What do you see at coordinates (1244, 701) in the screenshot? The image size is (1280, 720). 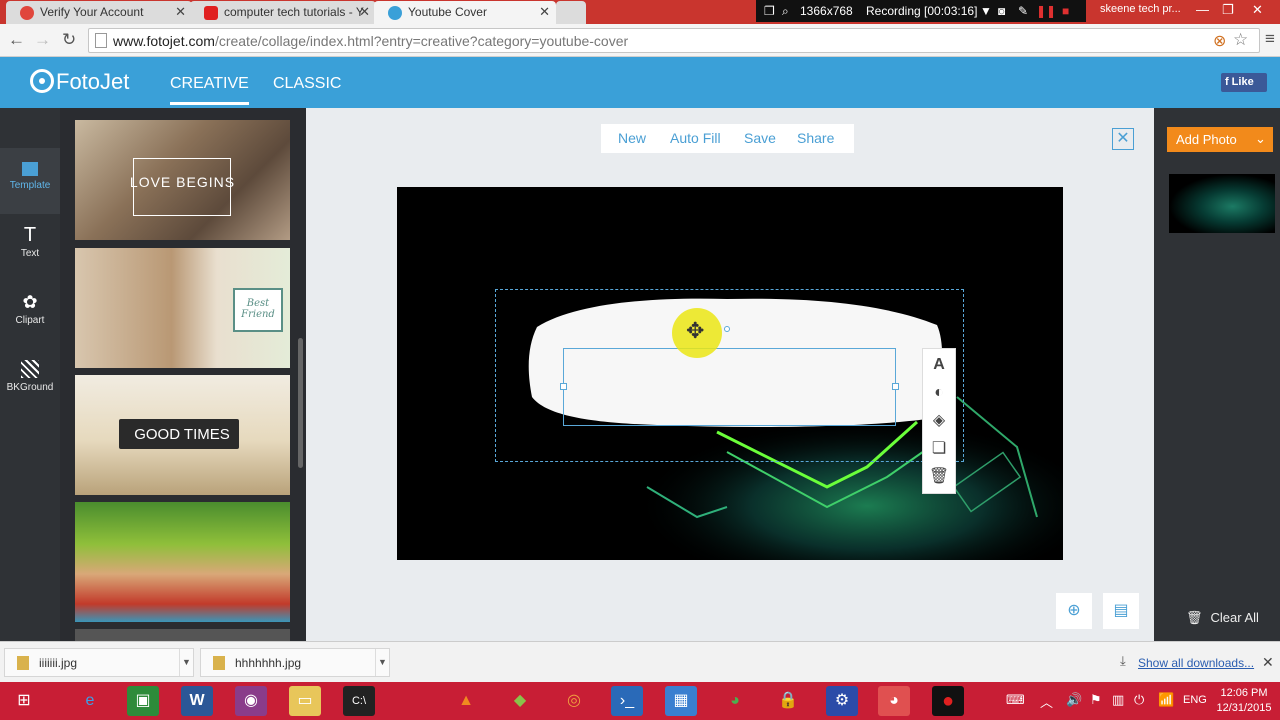 I see `system-clock: 12:06 PM 12/31/2015` at bounding box center [1244, 701].